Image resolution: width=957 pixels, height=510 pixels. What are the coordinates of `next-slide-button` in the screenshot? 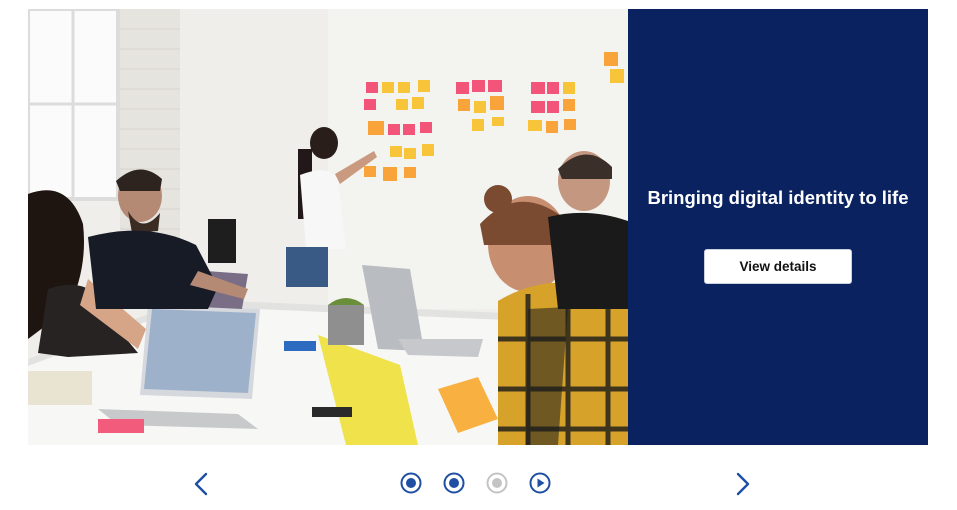 It's located at (743, 484).